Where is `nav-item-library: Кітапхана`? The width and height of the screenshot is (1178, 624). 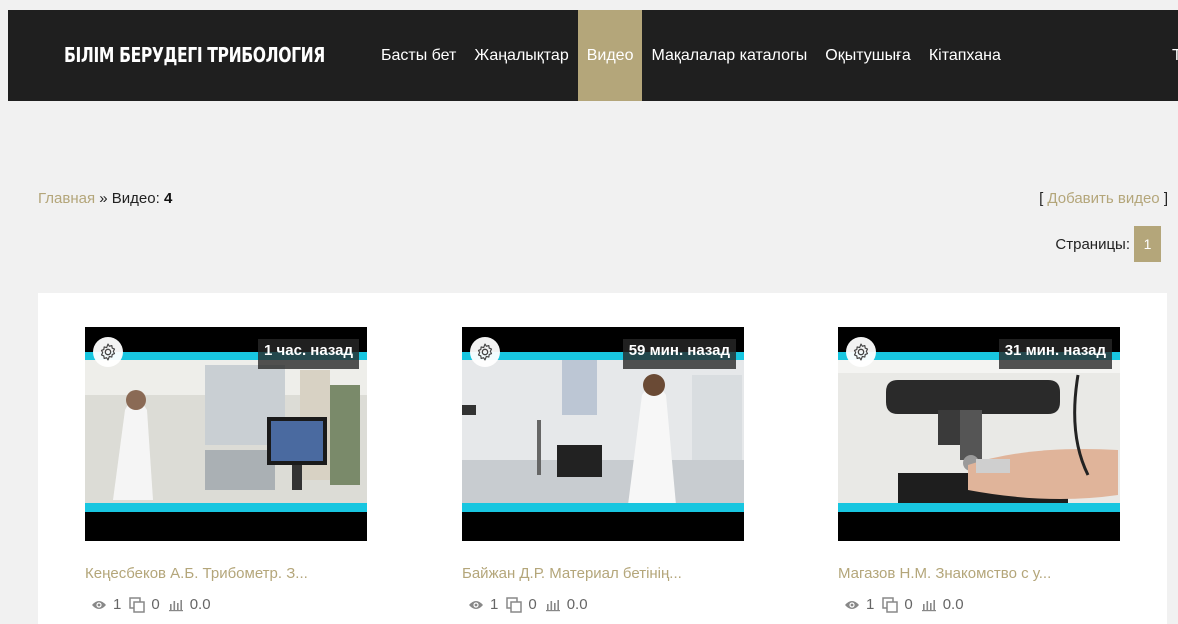 nav-item-library: Кітапхана is located at coordinates (965, 55).